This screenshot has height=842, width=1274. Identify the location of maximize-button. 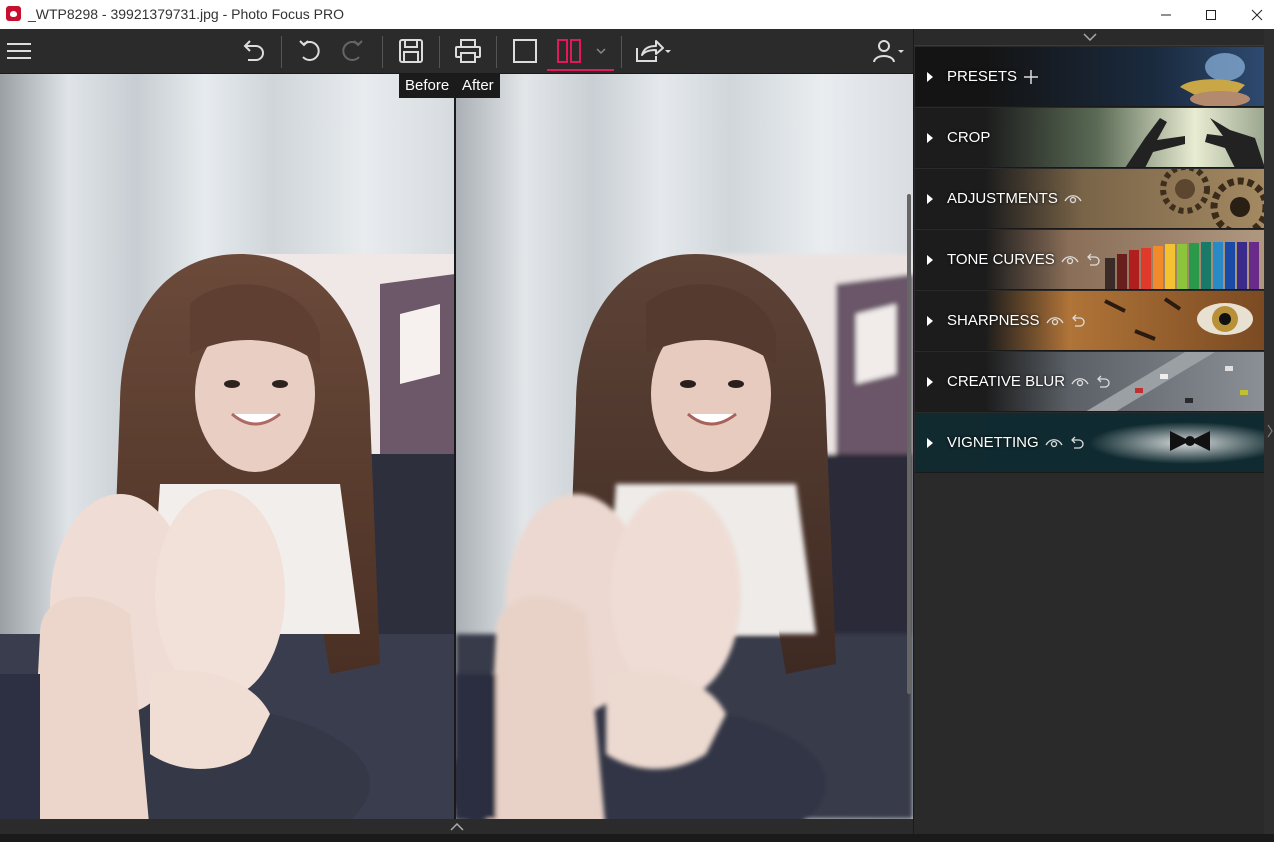
(1211, 14).